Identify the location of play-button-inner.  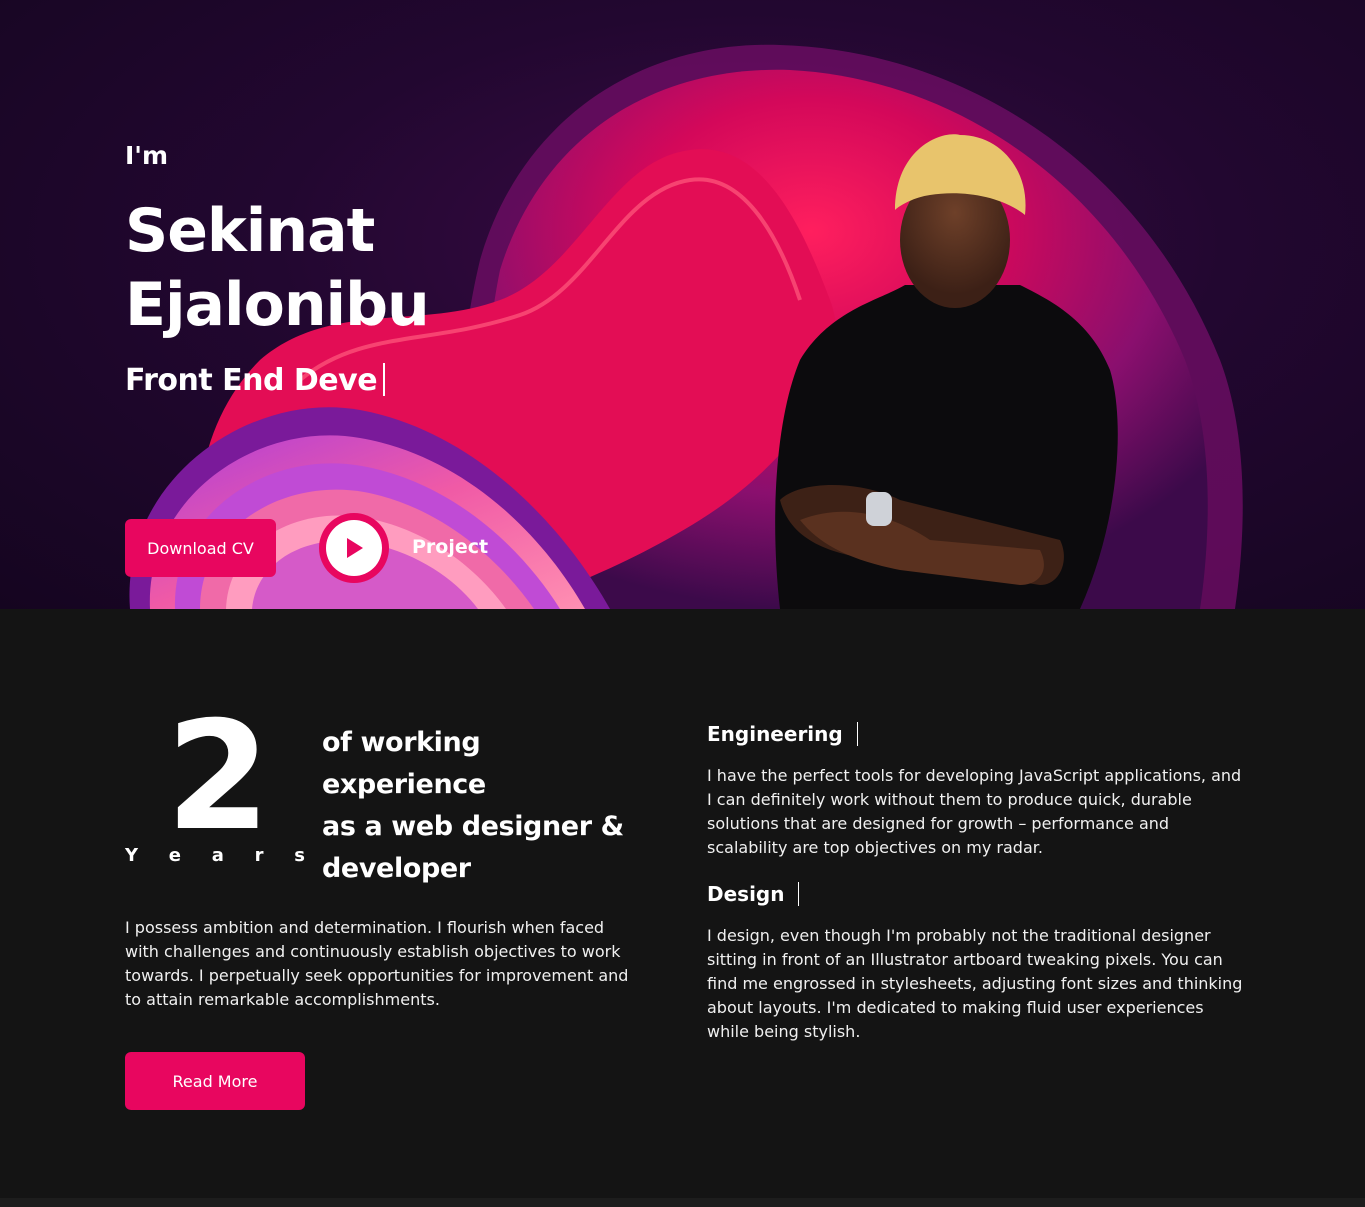
(354, 548).